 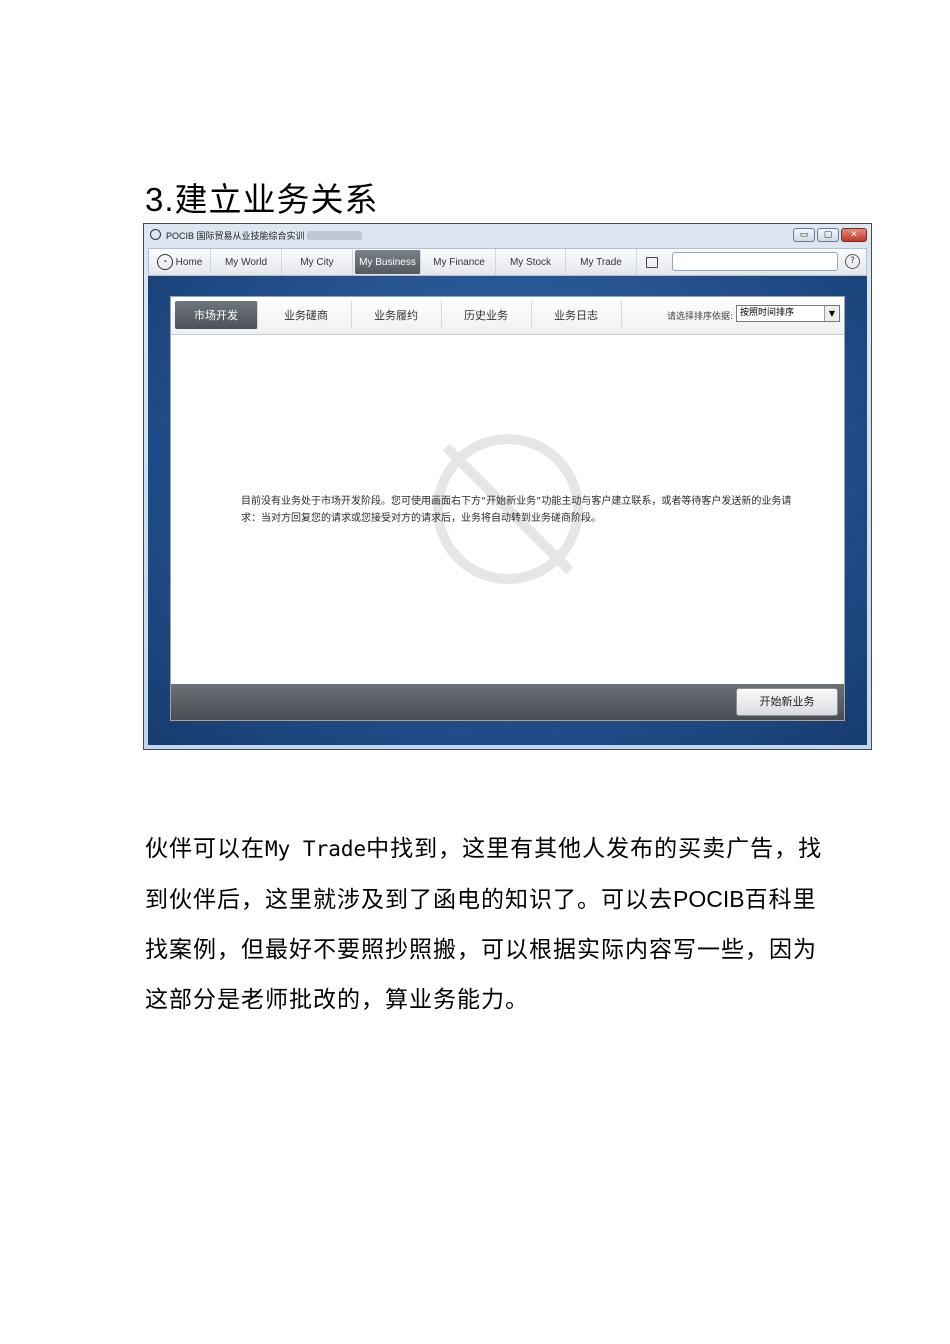 What do you see at coordinates (787, 702) in the screenshot?
I see `start-new-business-button: 开始新业务` at bounding box center [787, 702].